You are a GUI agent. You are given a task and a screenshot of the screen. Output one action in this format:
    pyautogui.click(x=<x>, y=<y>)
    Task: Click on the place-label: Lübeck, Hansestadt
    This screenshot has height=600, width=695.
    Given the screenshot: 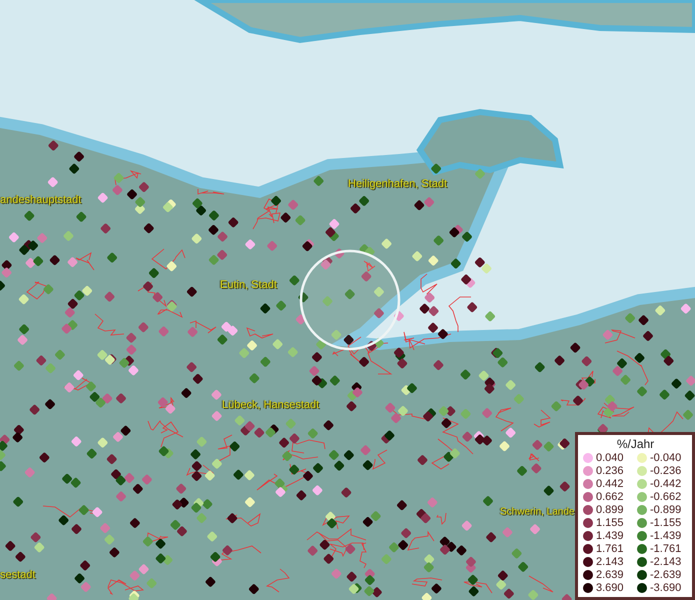 What is the action you would take?
    pyautogui.click(x=271, y=405)
    